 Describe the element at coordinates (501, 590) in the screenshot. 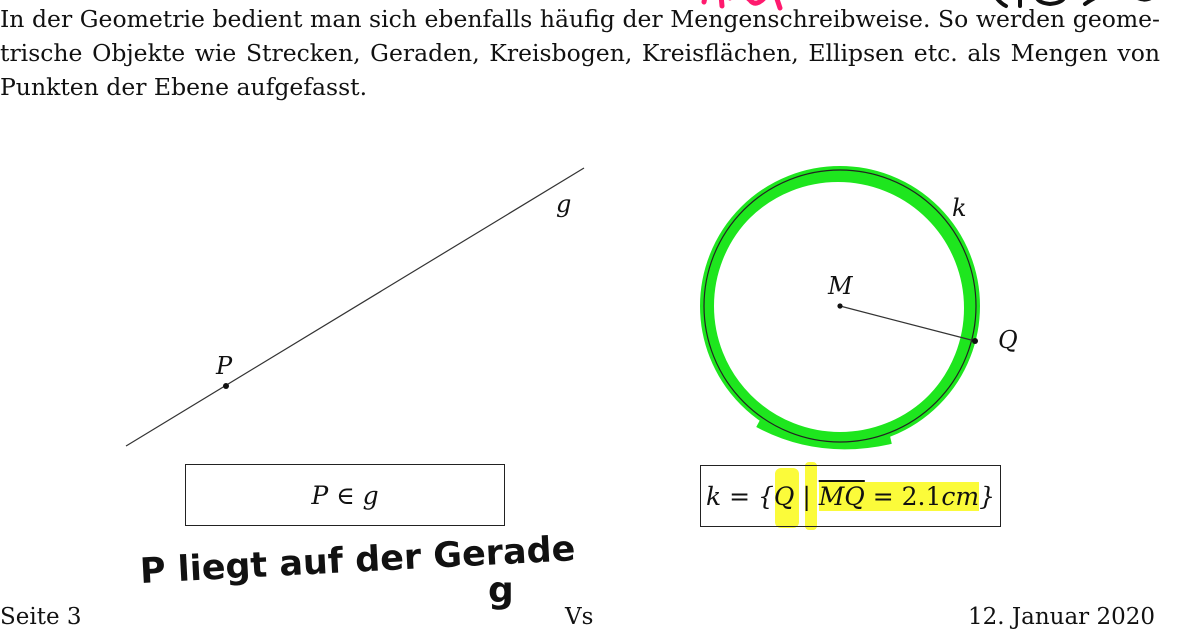

I see `handwritten-g: g` at that location.